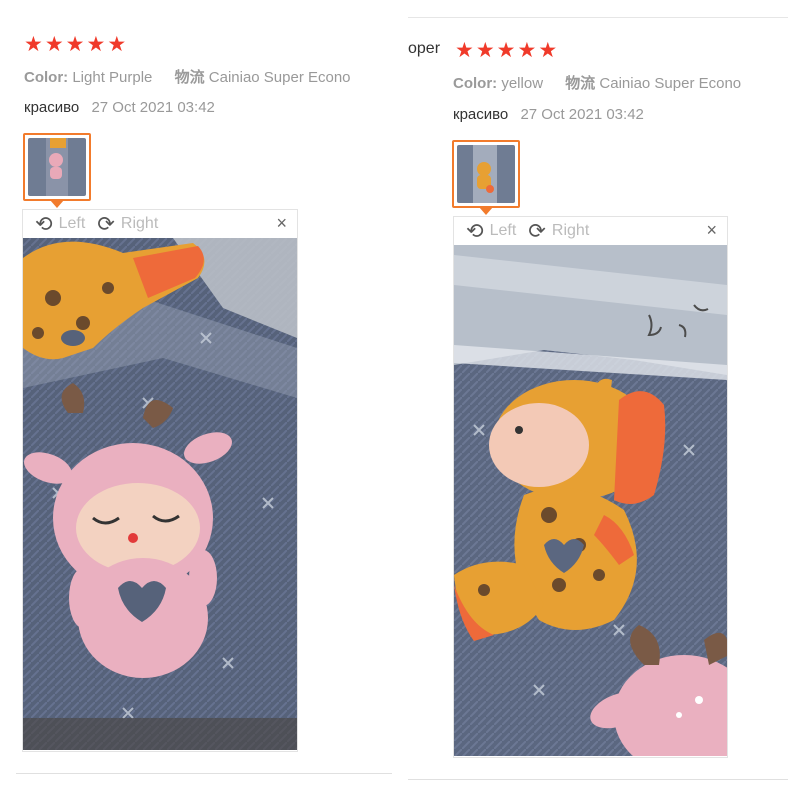 The height and width of the screenshot is (800, 800). Describe the element at coordinates (522, 83) in the screenshot. I see `color-value: yellow` at that location.